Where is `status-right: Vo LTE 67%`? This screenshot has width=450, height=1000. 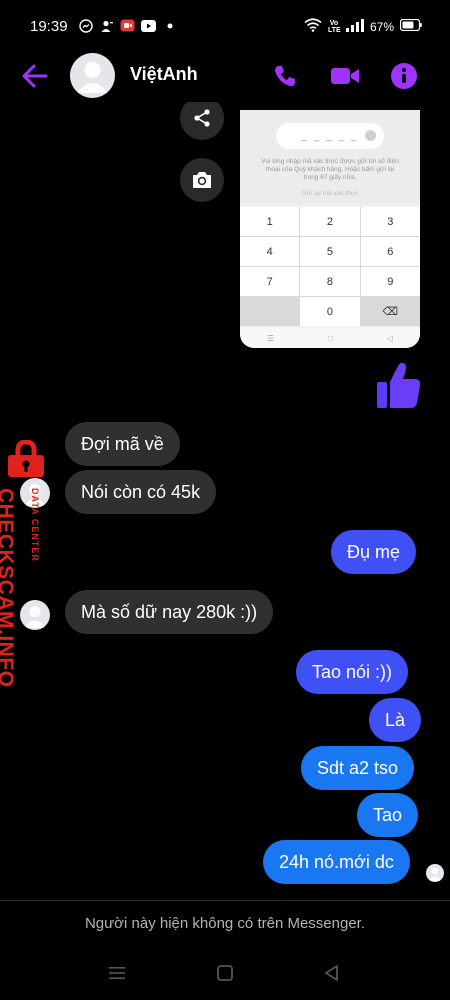
status-right: Vo LTE 67% is located at coordinates (363, 26).